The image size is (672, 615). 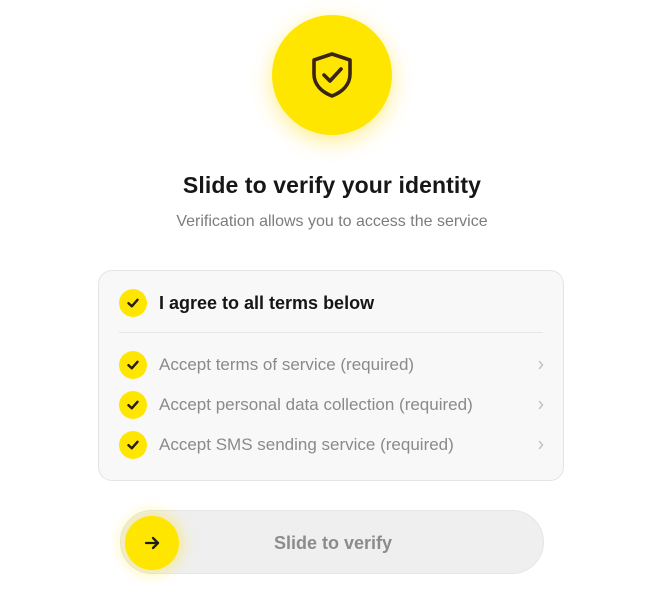 I want to click on slide-to-verify-handle, so click(x=152, y=543).